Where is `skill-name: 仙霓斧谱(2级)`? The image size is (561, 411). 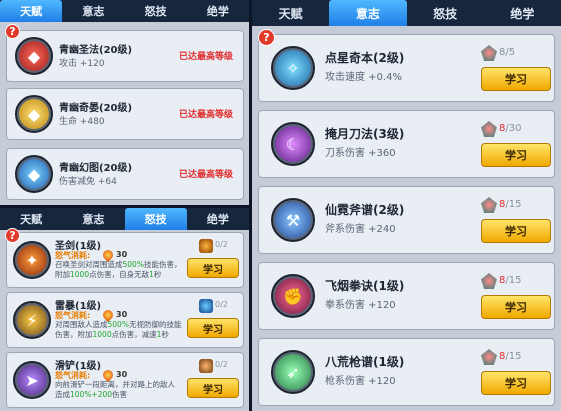
skill-name: 仙霓斧谱(2级) is located at coordinates (365, 210).